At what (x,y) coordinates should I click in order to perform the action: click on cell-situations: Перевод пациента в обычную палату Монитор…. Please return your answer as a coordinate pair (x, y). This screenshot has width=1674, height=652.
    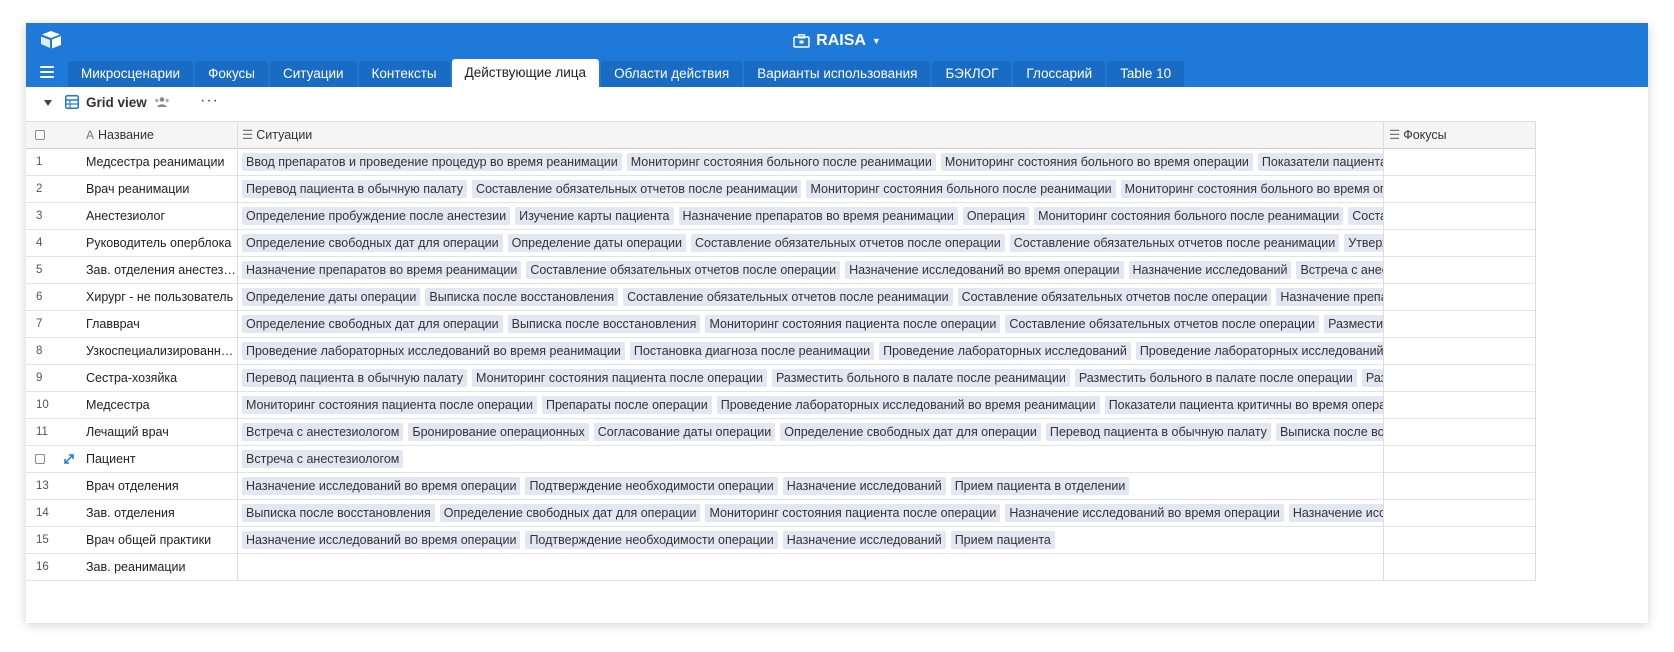
    Looking at the image, I should click on (811, 378).